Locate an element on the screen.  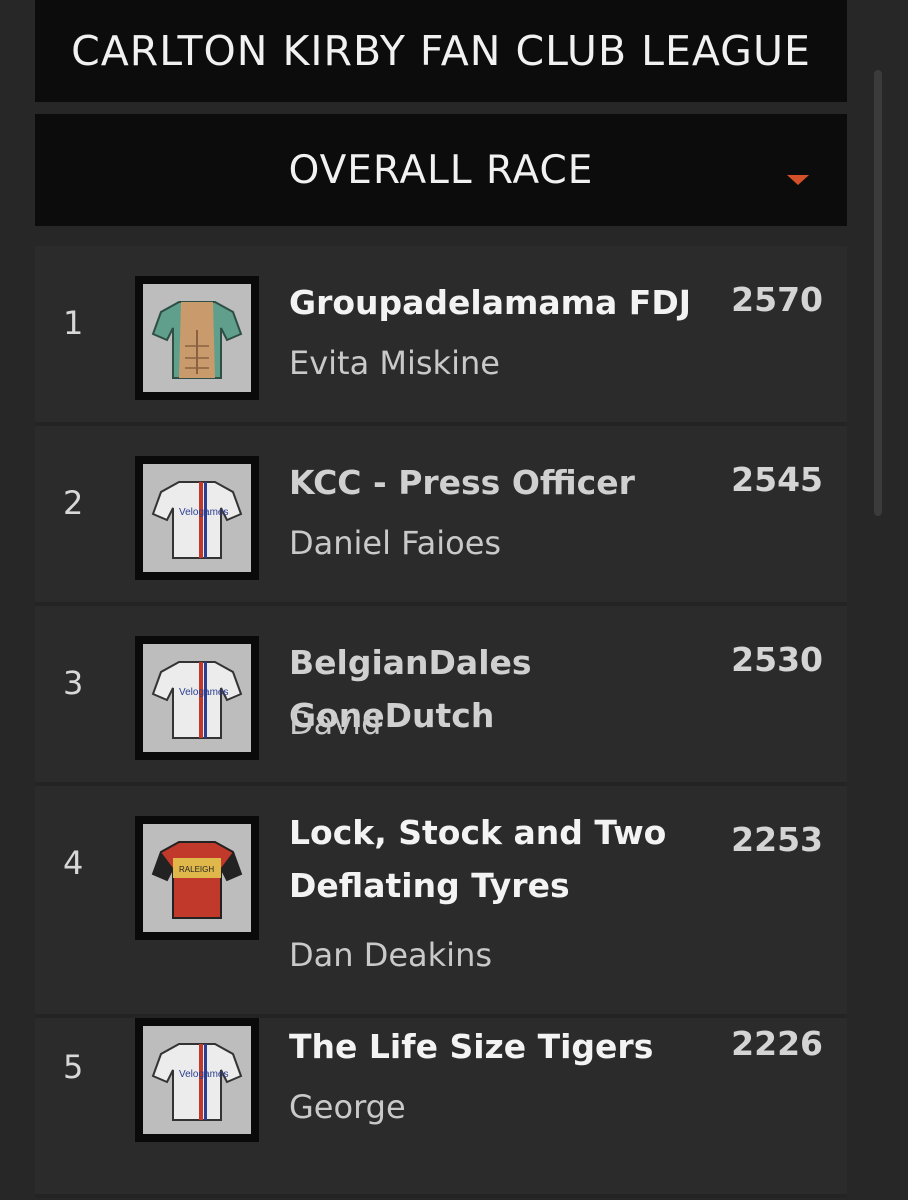
points: 2226 is located at coordinates (777, 1043).